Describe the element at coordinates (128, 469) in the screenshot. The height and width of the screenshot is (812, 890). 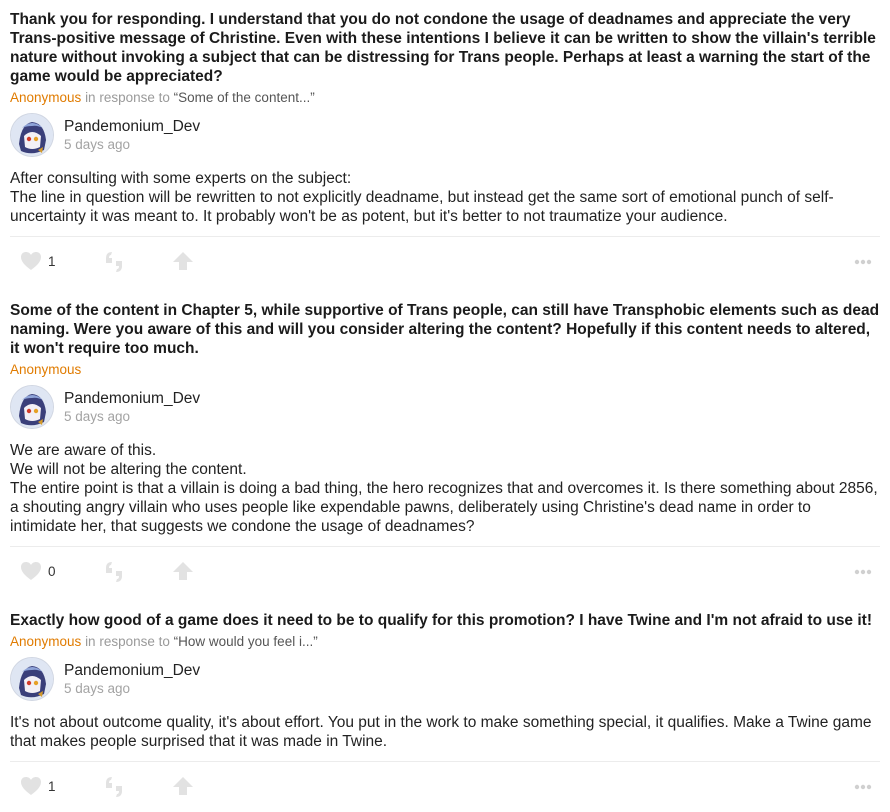
I see `answer-line: We will not be altering the content.` at that location.